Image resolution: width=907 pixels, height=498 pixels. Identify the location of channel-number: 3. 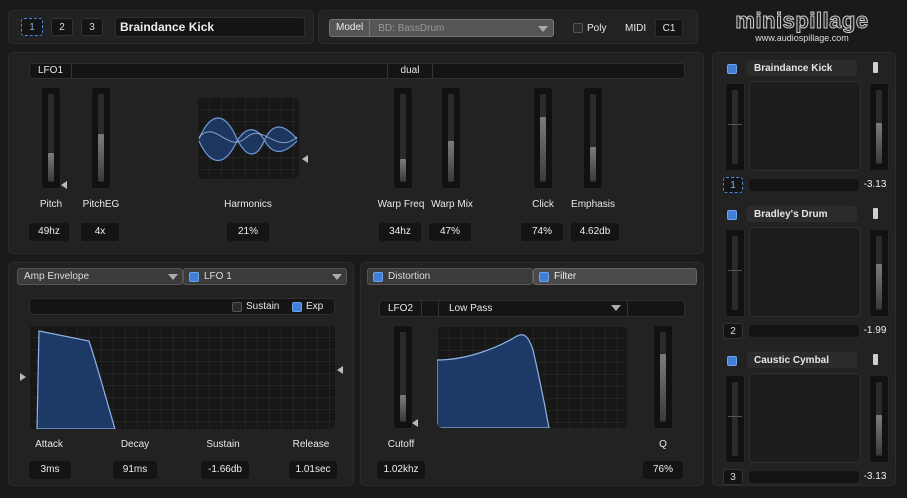
(733, 477).